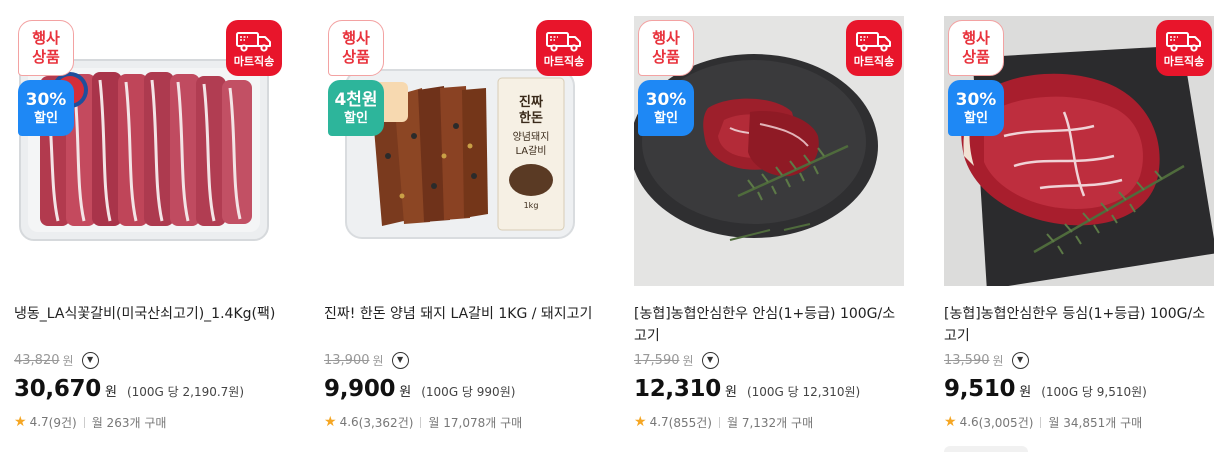 This screenshot has height=452, width=1225. Describe the element at coordinates (475, 422) in the screenshot. I see `monthly-purchases: 월 17,078개 구매` at that location.